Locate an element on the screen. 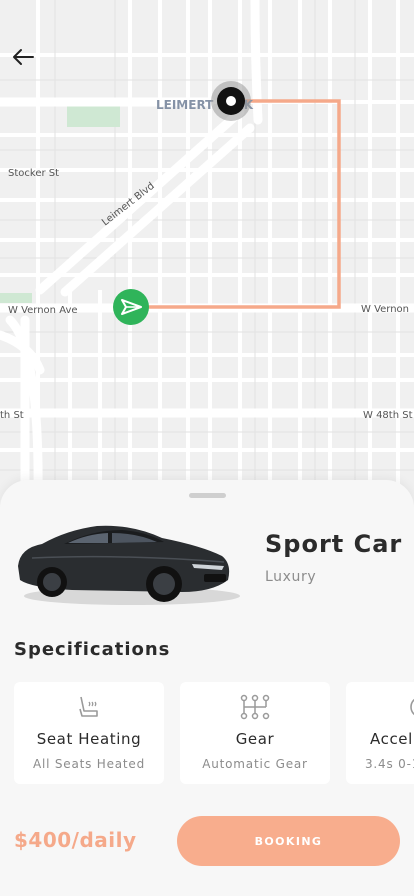 This screenshot has height=896, width=414. sheet-drag-handle is located at coordinates (207, 495).